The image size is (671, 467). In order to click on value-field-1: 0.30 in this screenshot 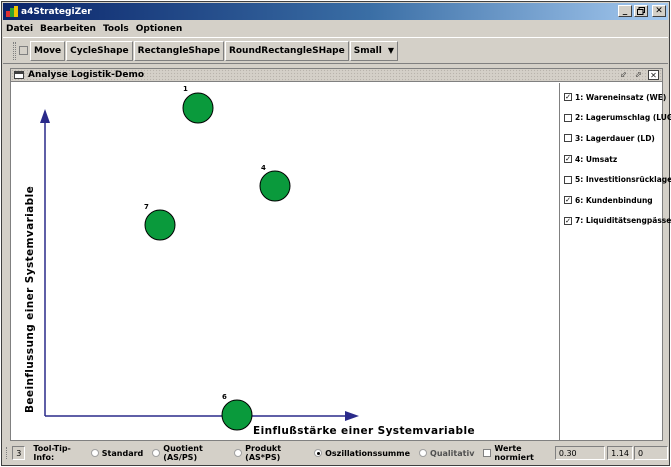, I will do `click(580, 453)`.